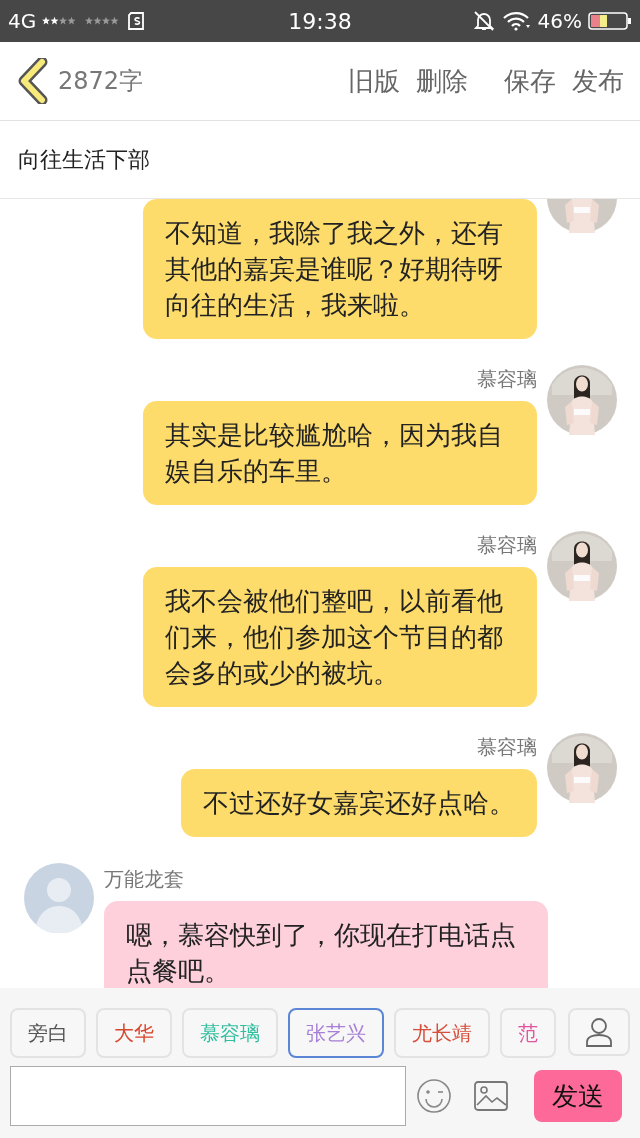 This screenshot has width=640, height=1138. I want to click on sender-name: 万能龙套, so click(144, 879).